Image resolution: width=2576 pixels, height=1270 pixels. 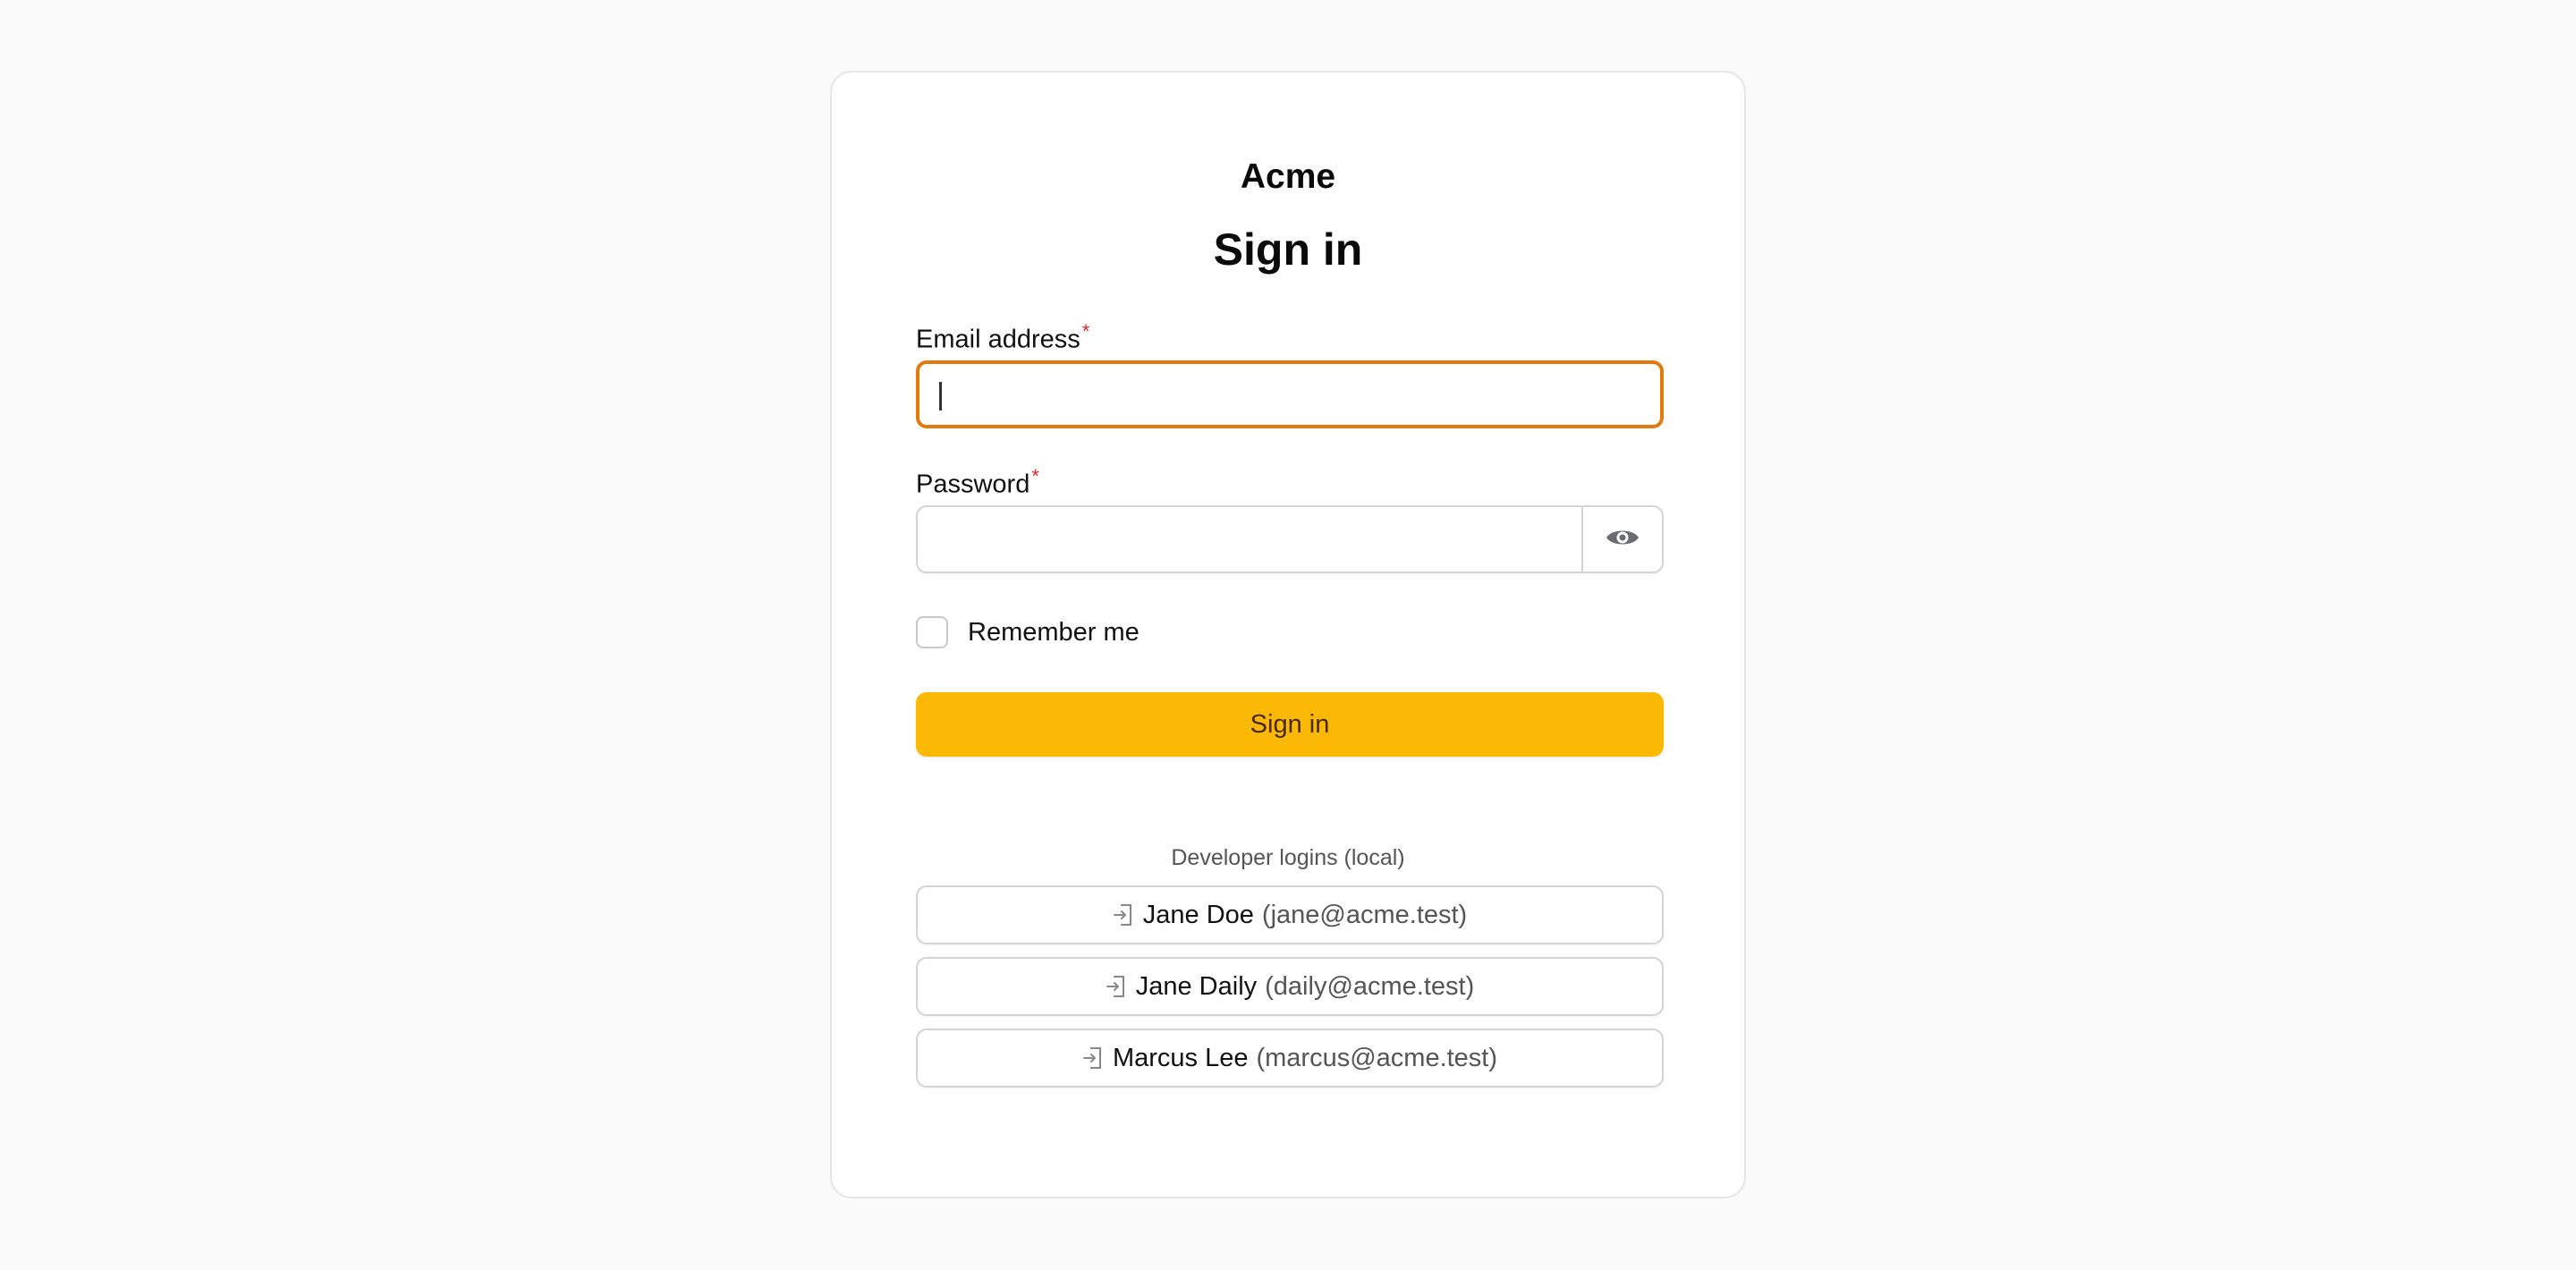 I want to click on email-label-text: Email address, so click(x=998, y=339).